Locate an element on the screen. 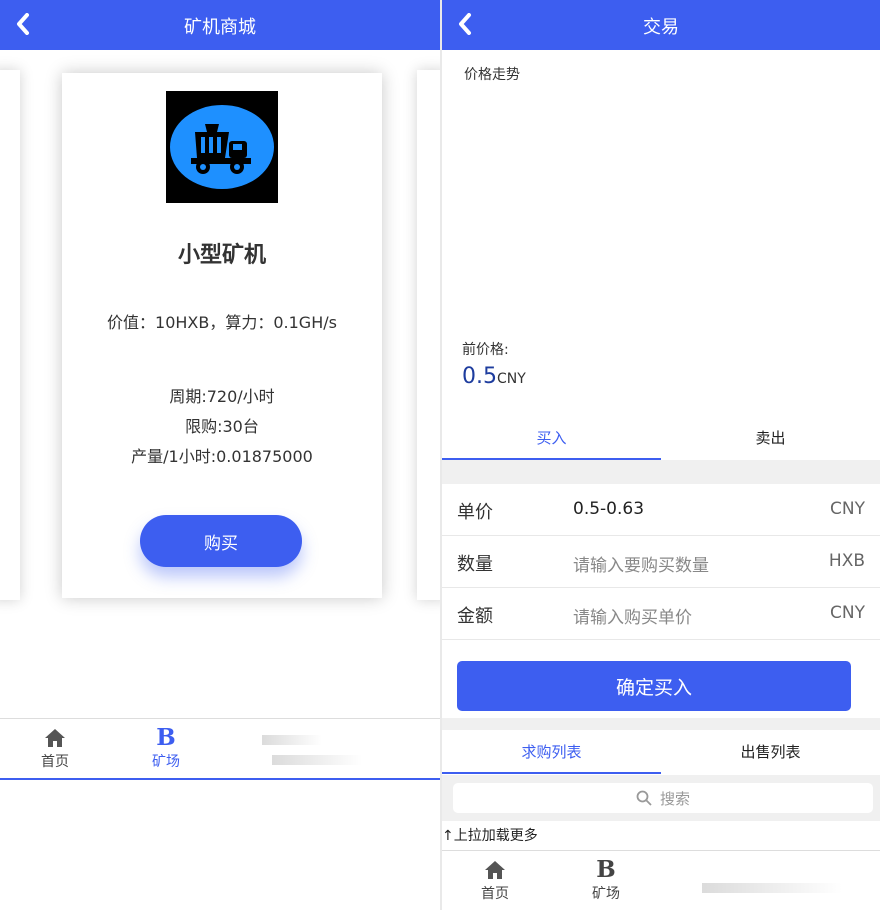  current-price-label: 前价格: is located at coordinates (485, 350).